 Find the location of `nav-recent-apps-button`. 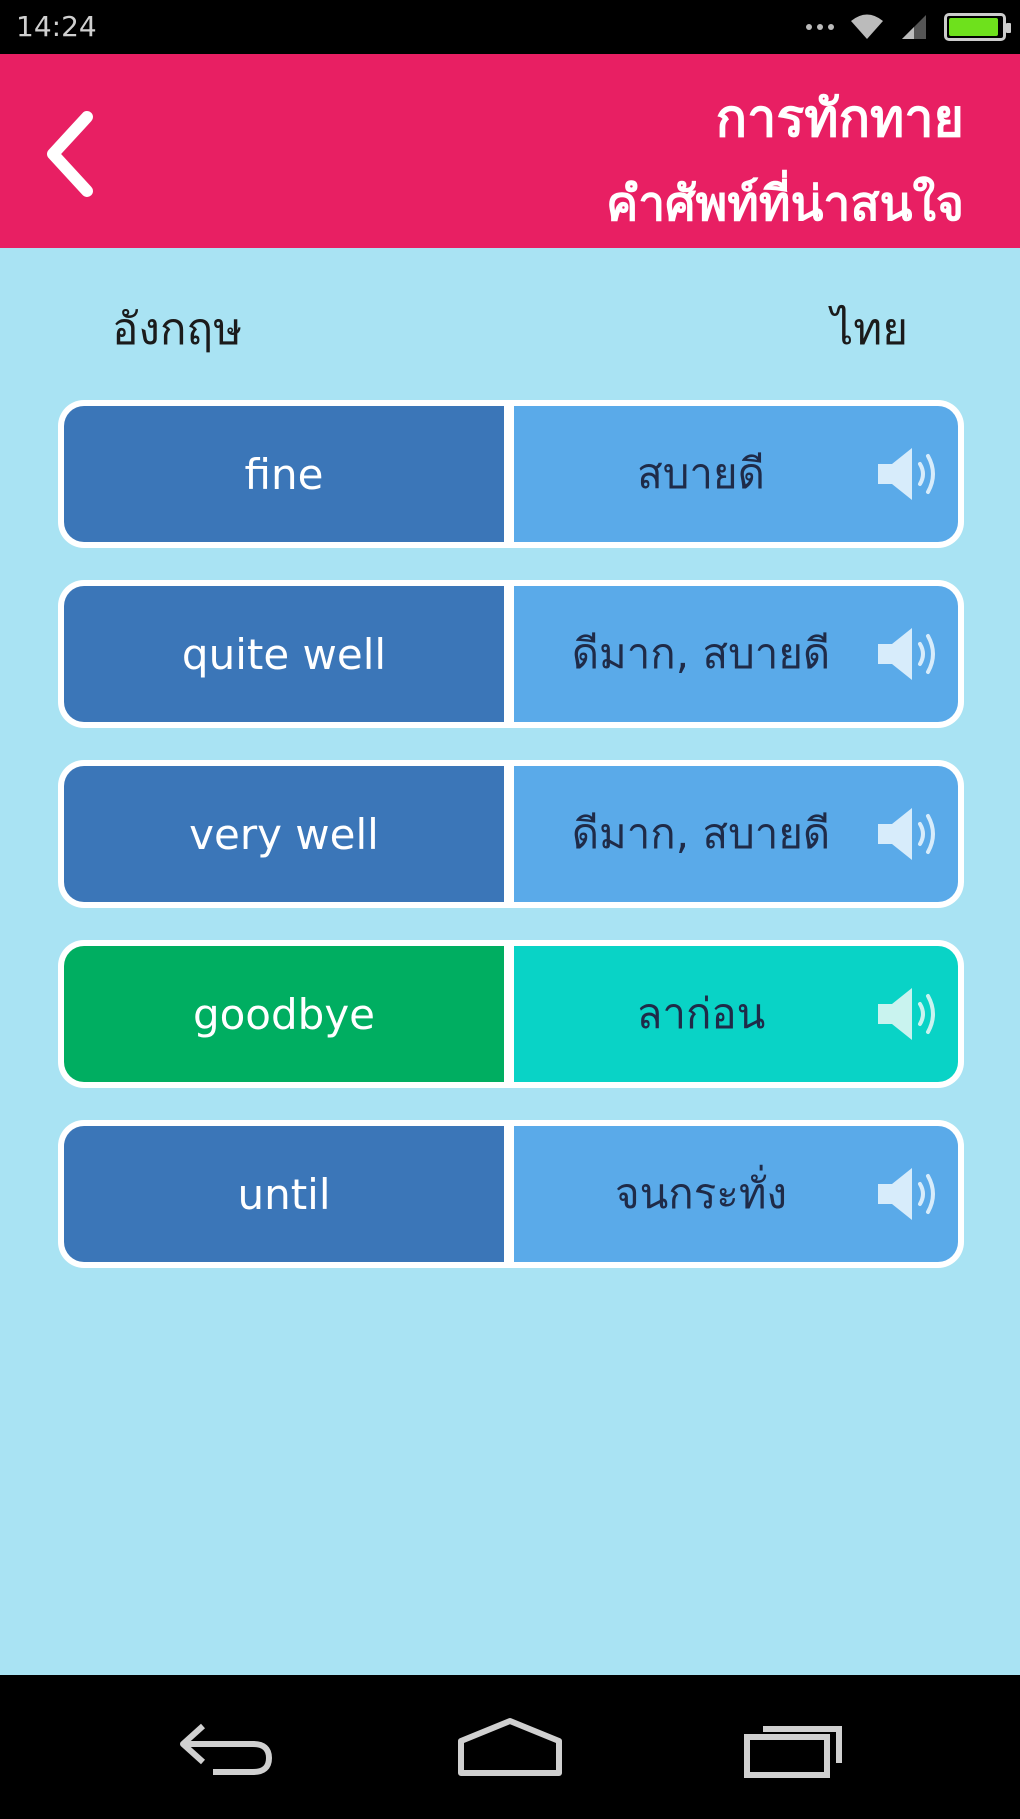

nav-recent-apps-button is located at coordinates (795, 1748).